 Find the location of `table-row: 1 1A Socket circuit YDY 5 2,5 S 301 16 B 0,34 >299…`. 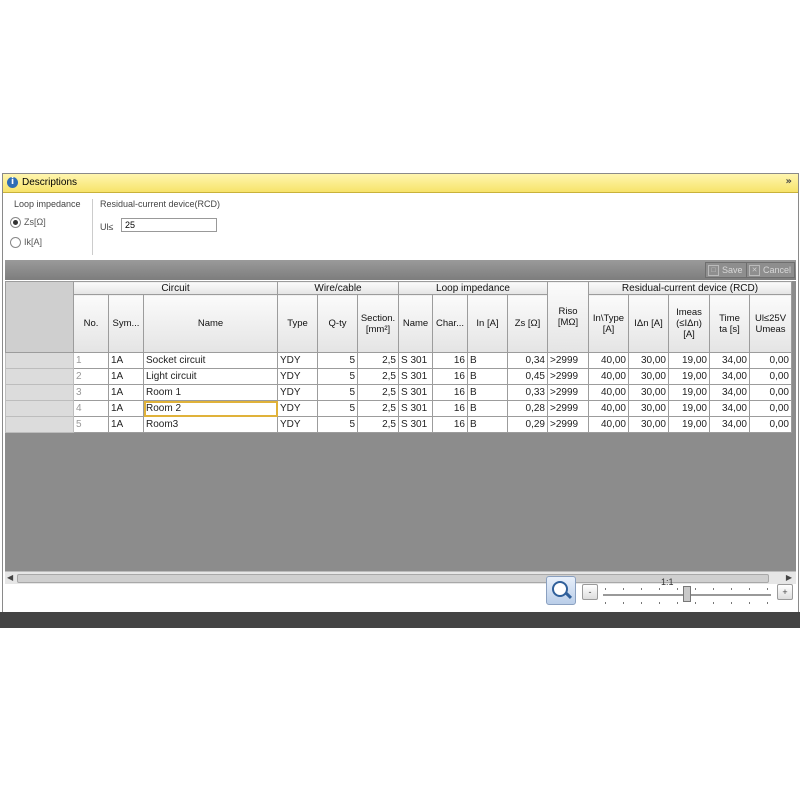

table-row: 1 1A Socket circuit YDY 5 2,5 S 301 16 B 0,34 >299… is located at coordinates (398, 360).